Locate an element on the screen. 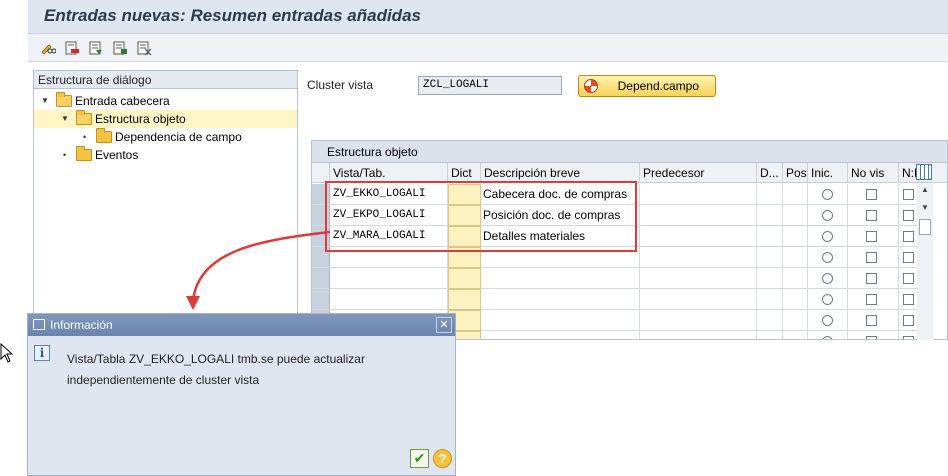 The width and height of the screenshot is (948, 476). grid-vertical-scrollbar: ▲ ▼ is located at coordinates (925, 261).